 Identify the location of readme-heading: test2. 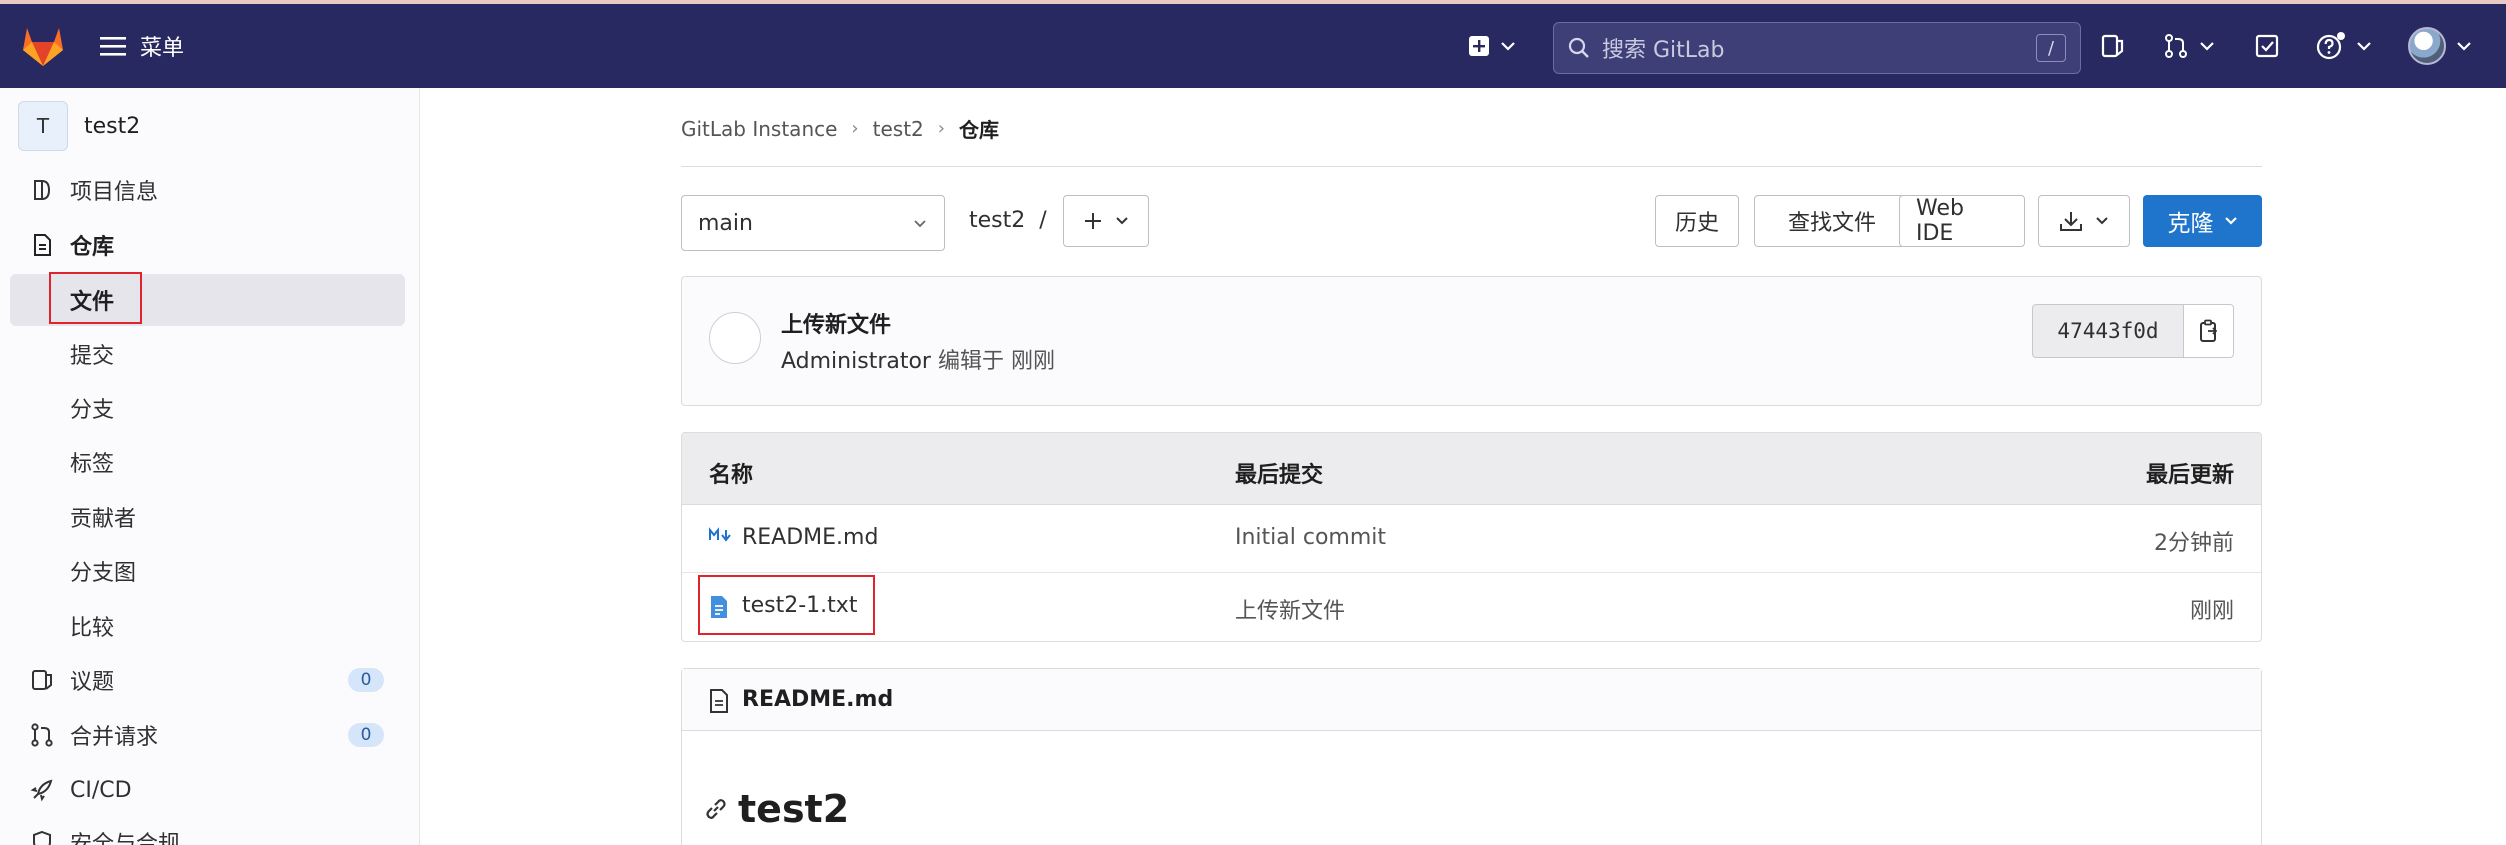
(776, 809).